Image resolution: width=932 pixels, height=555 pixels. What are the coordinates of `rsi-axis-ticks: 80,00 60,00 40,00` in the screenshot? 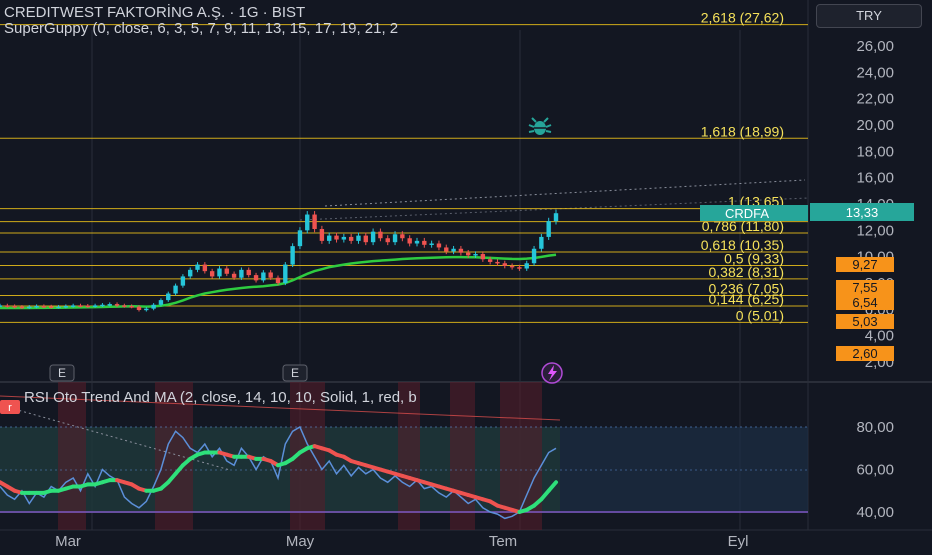 It's located at (875, 470).